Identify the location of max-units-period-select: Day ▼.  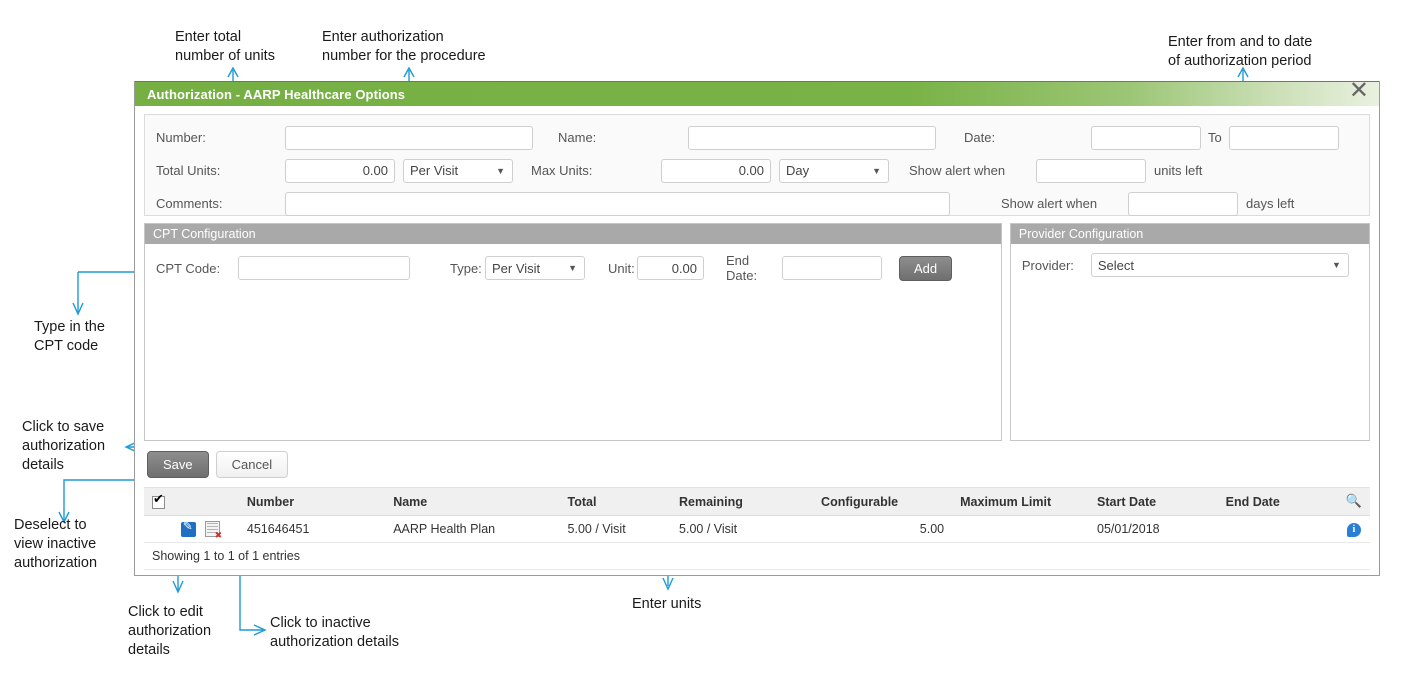
(834, 170).